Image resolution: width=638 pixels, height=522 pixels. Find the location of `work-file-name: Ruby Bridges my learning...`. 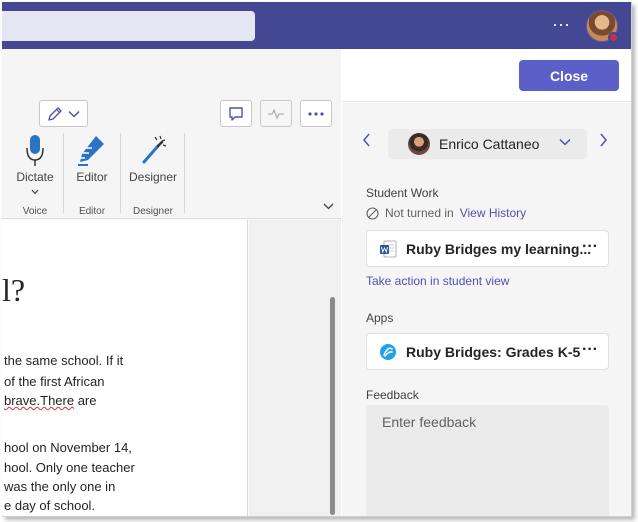

work-file-name: Ruby Bridges my learning... is located at coordinates (499, 248).